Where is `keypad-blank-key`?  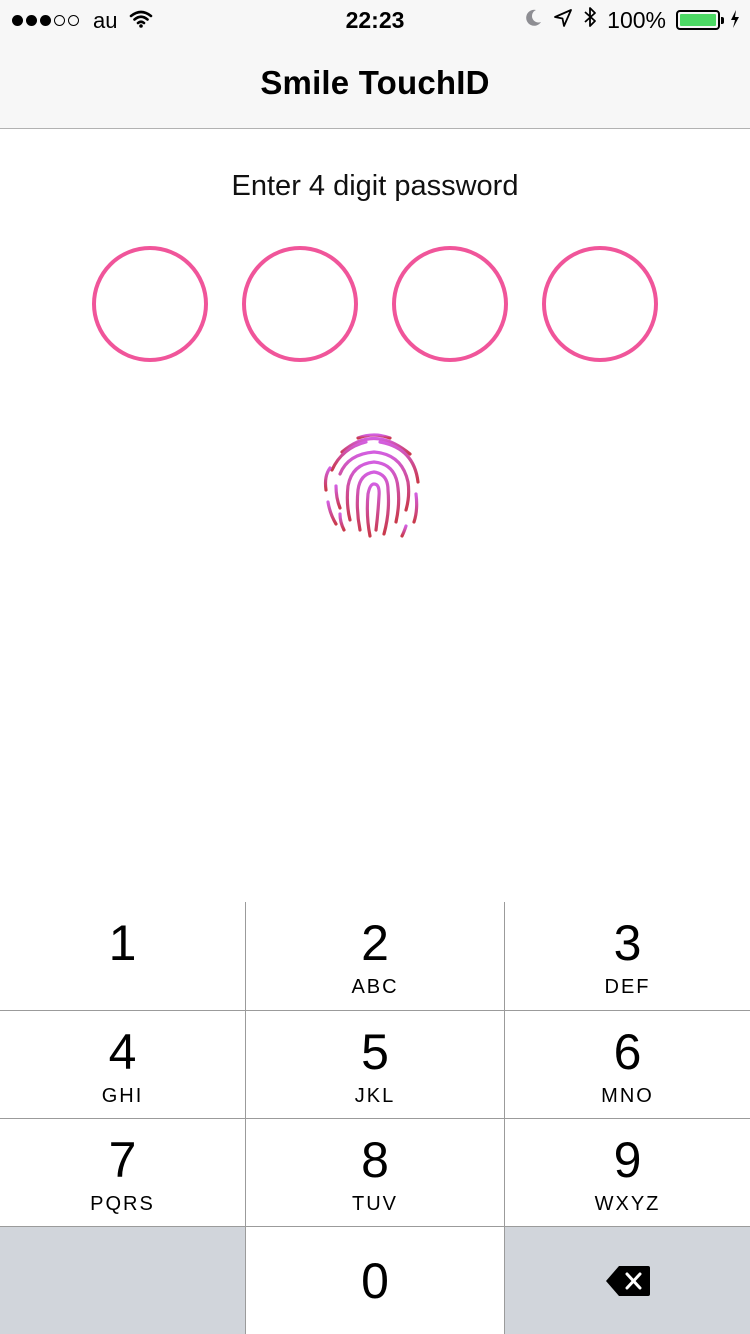 keypad-blank-key is located at coordinates (122, 1280).